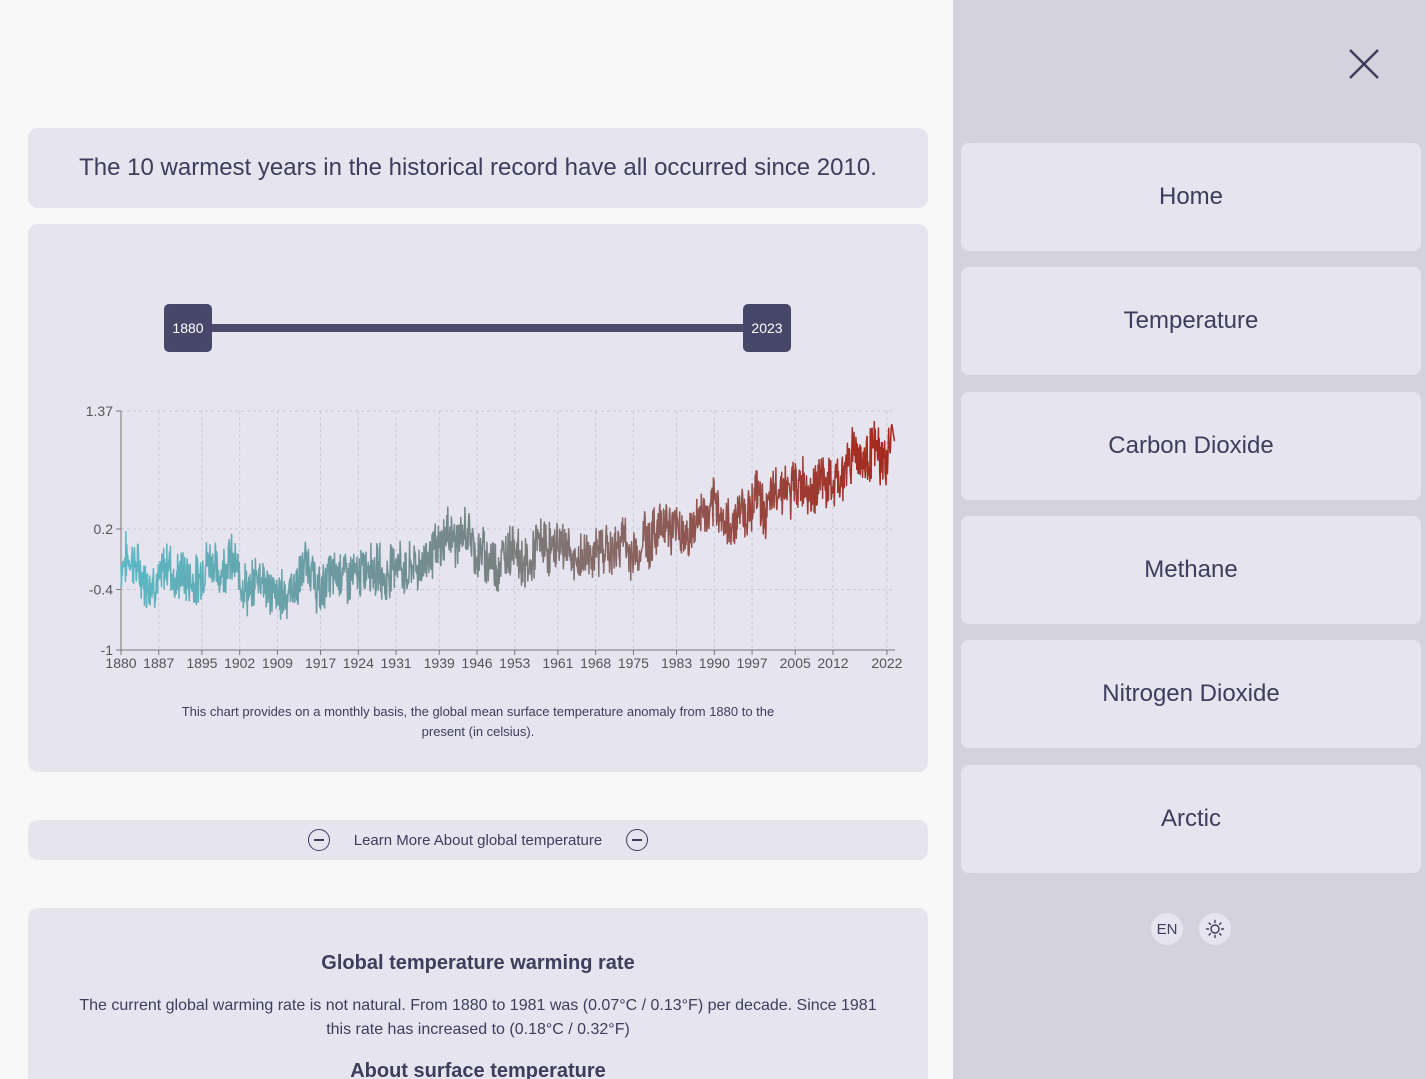  What do you see at coordinates (886, 663) in the screenshot?
I see `x-tick-label: 2022` at bounding box center [886, 663].